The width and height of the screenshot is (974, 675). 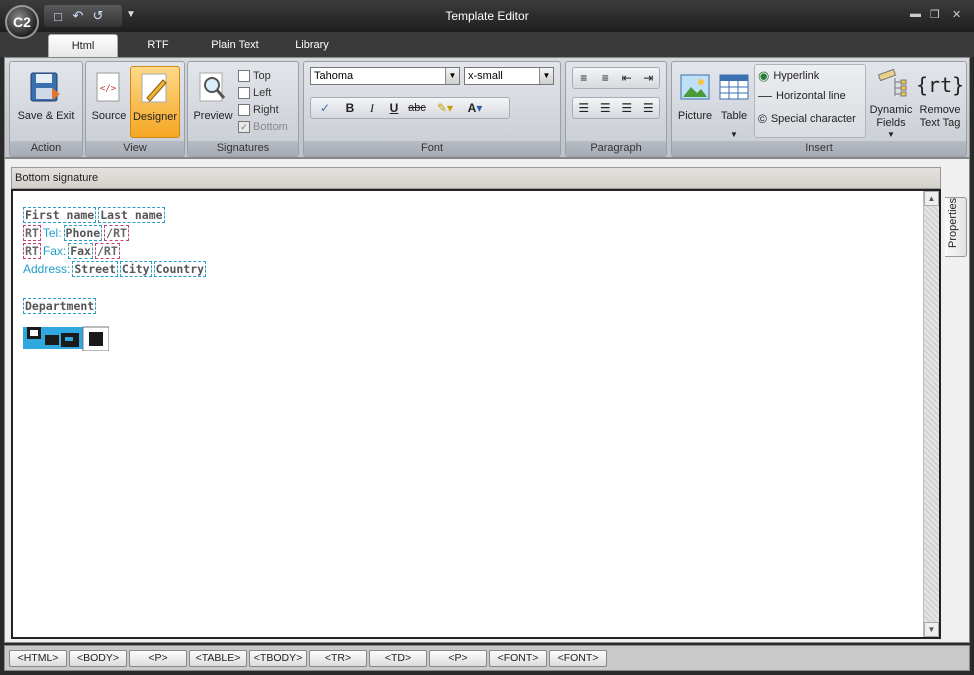 What do you see at coordinates (811, 96) in the screenshot?
I see `horizontal-line-label: Horizontal line` at bounding box center [811, 96].